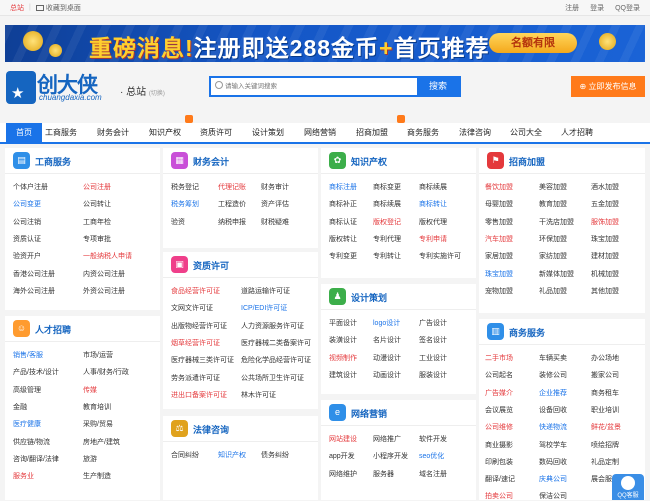 The height and width of the screenshot is (501, 650). What do you see at coordinates (553, 187) in the screenshot?
I see `category-link: 美容加盟` at bounding box center [553, 187].